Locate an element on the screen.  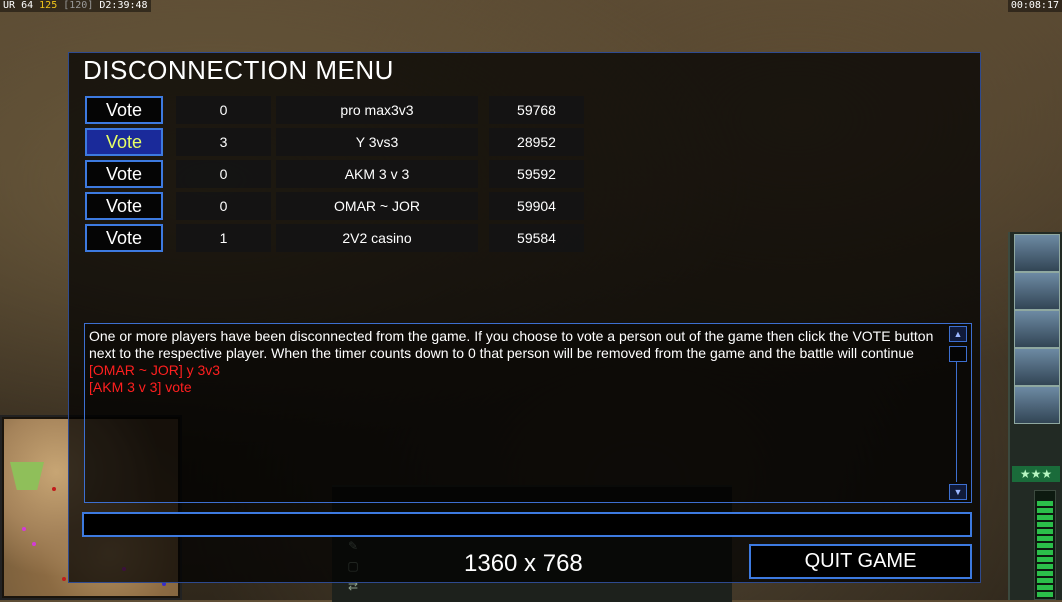
power-meter is located at coordinates (1045, 545).